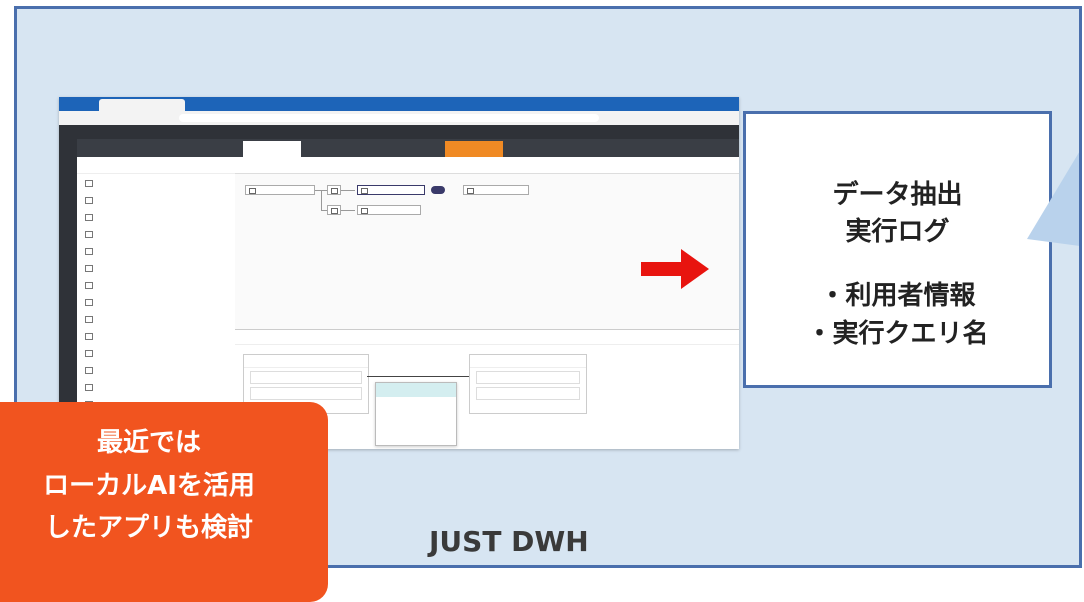 The width and height of the screenshot is (1084, 602). What do you see at coordinates (897, 249) in the screenshot?
I see `log-info-box: データ抽出 実行ログ ・利用者情報 ・実行クエリ名` at bounding box center [897, 249].